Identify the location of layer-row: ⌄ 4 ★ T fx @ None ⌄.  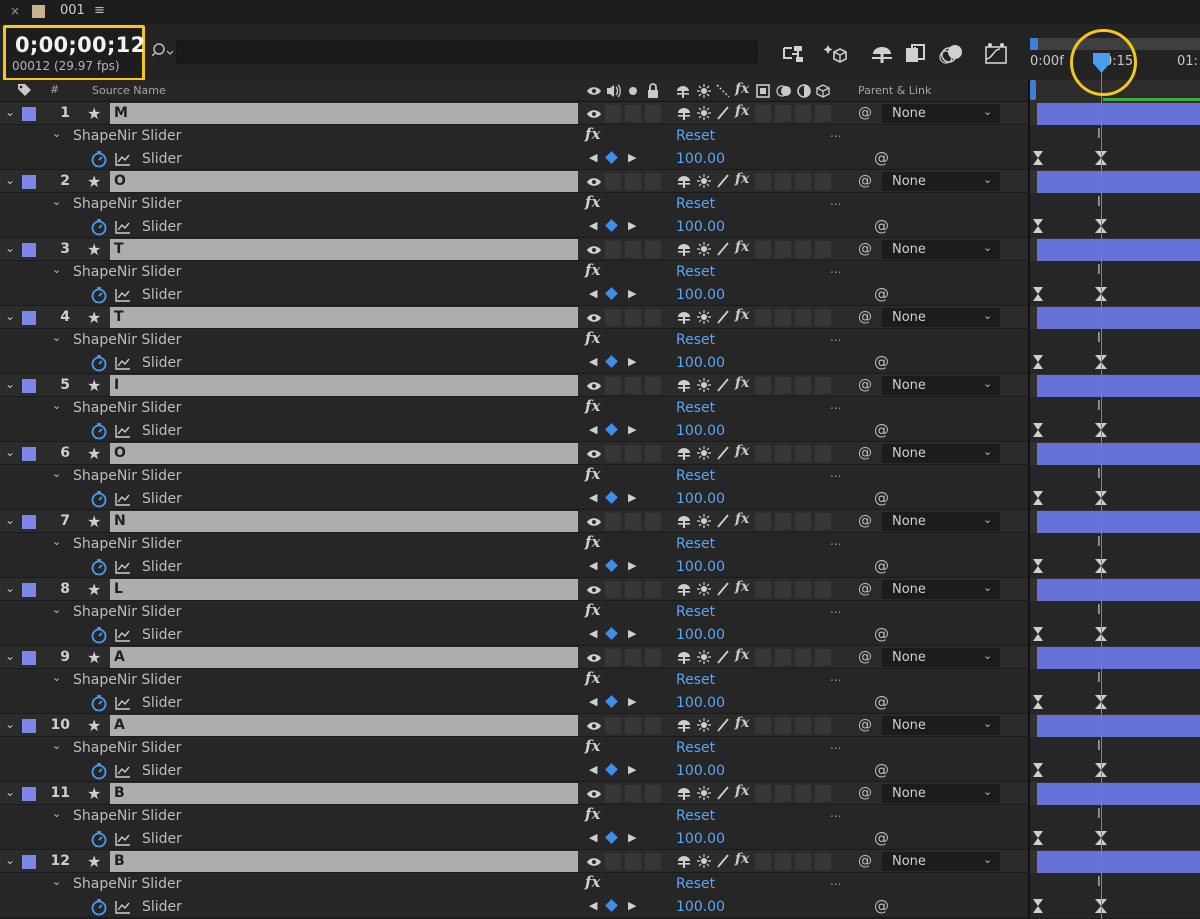
(514, 317).